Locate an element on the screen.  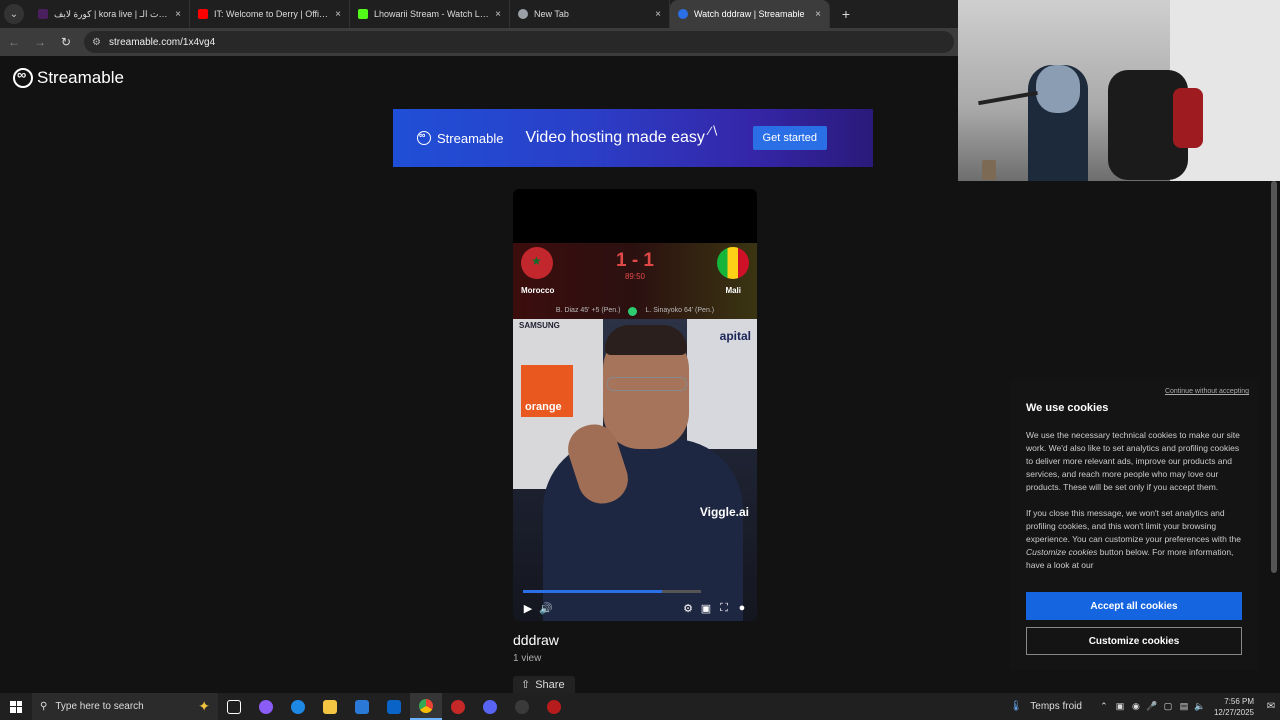
browser-tab: IT: Welcome to Derry | Official T × is located at coordinates (270, 14).